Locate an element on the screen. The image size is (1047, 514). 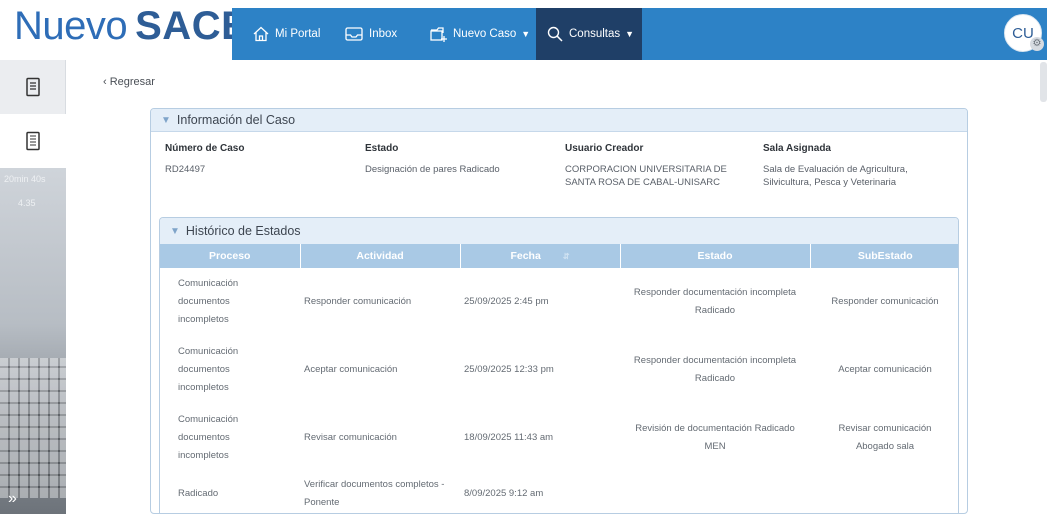
field-status: Estado Designación de pares Radicado is located at coordinates (432, 159).